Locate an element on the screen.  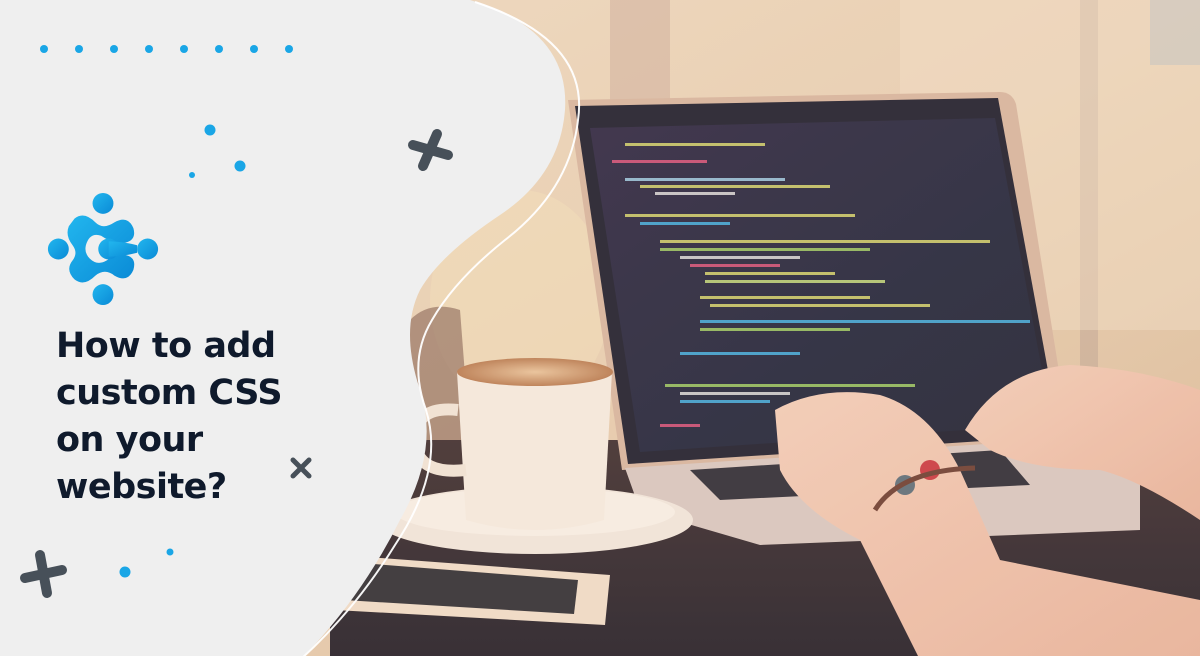
dot-row is located at coordinates (166, 49).